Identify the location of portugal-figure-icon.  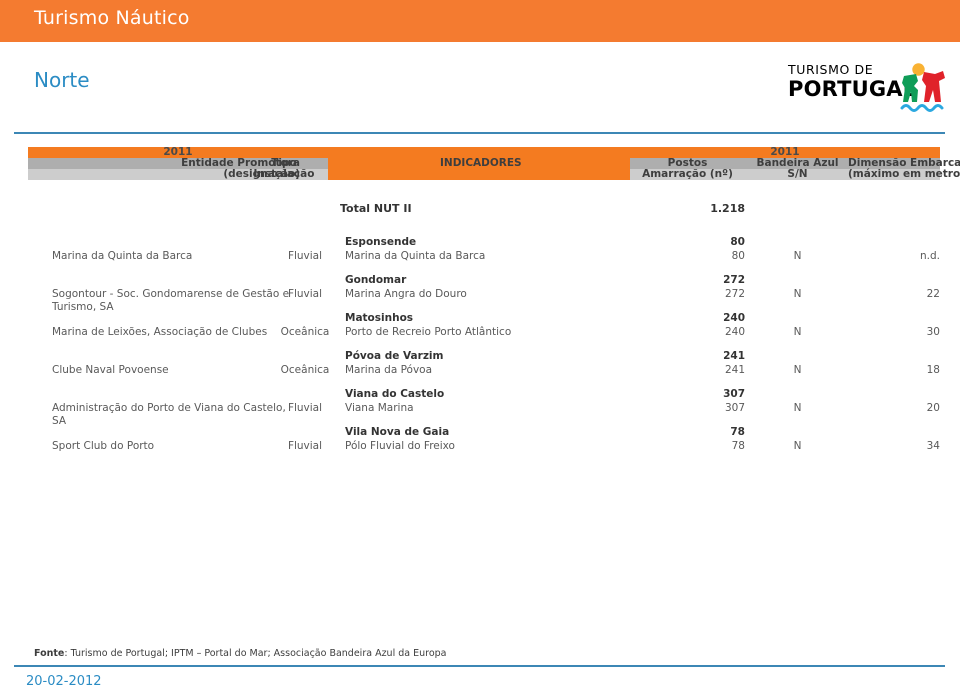
(922, 87).